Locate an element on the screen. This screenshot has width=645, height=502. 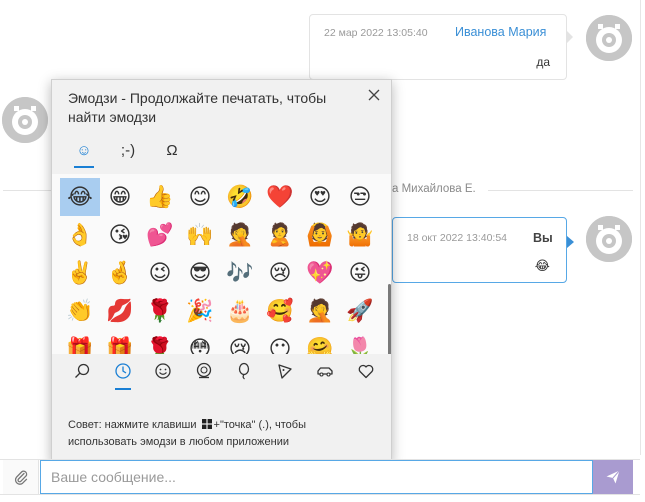
clock-icon is located at coordinates (123, 371).